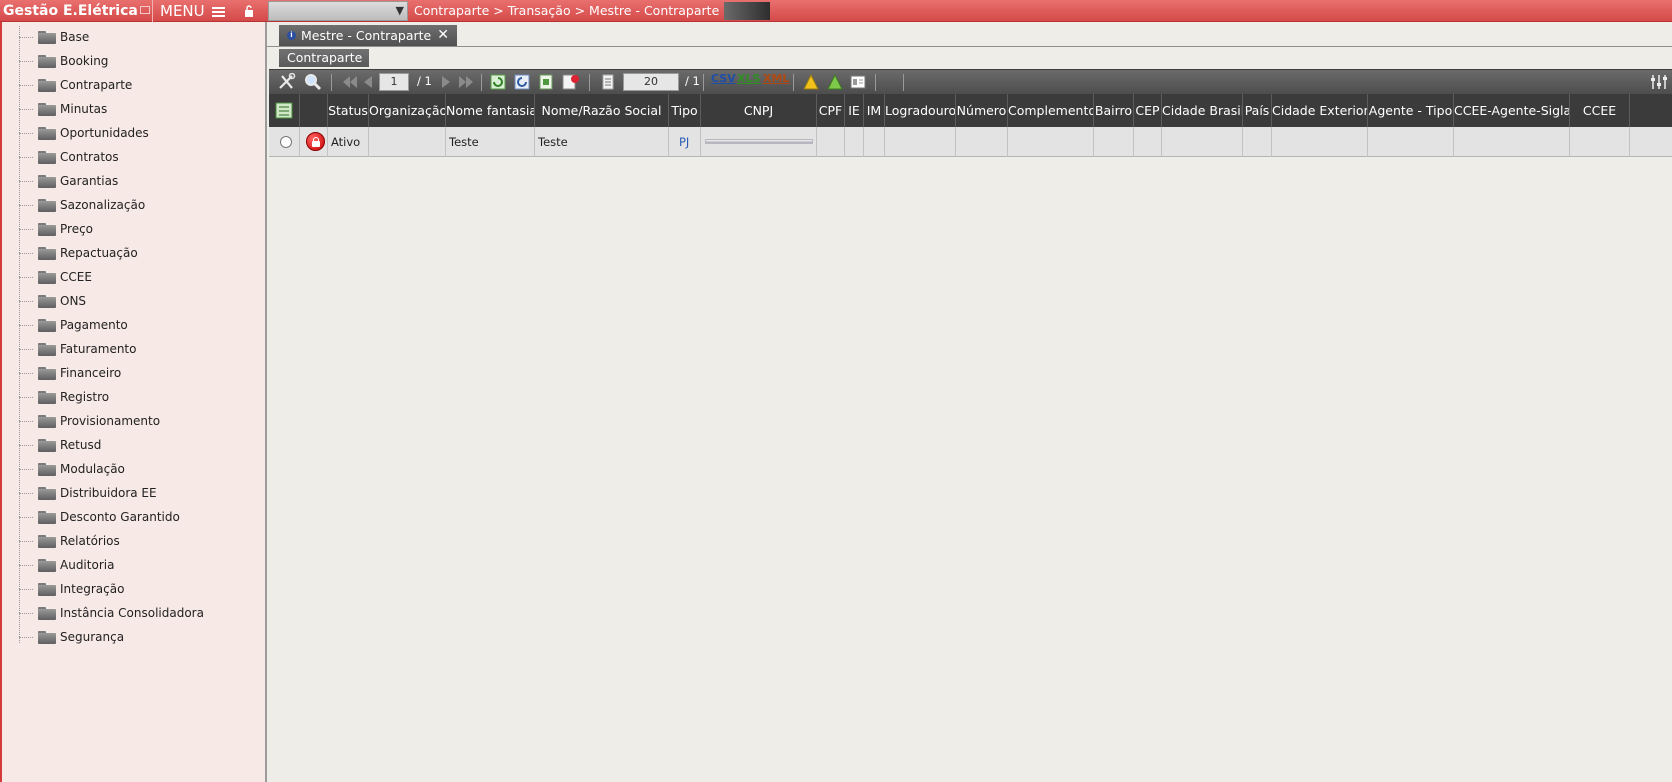 The width and height of the screenshot is (1672, 782). Describe the element at coordinates (776, 78) in the screenshot. I see `export-xml-button: XML` at that location.